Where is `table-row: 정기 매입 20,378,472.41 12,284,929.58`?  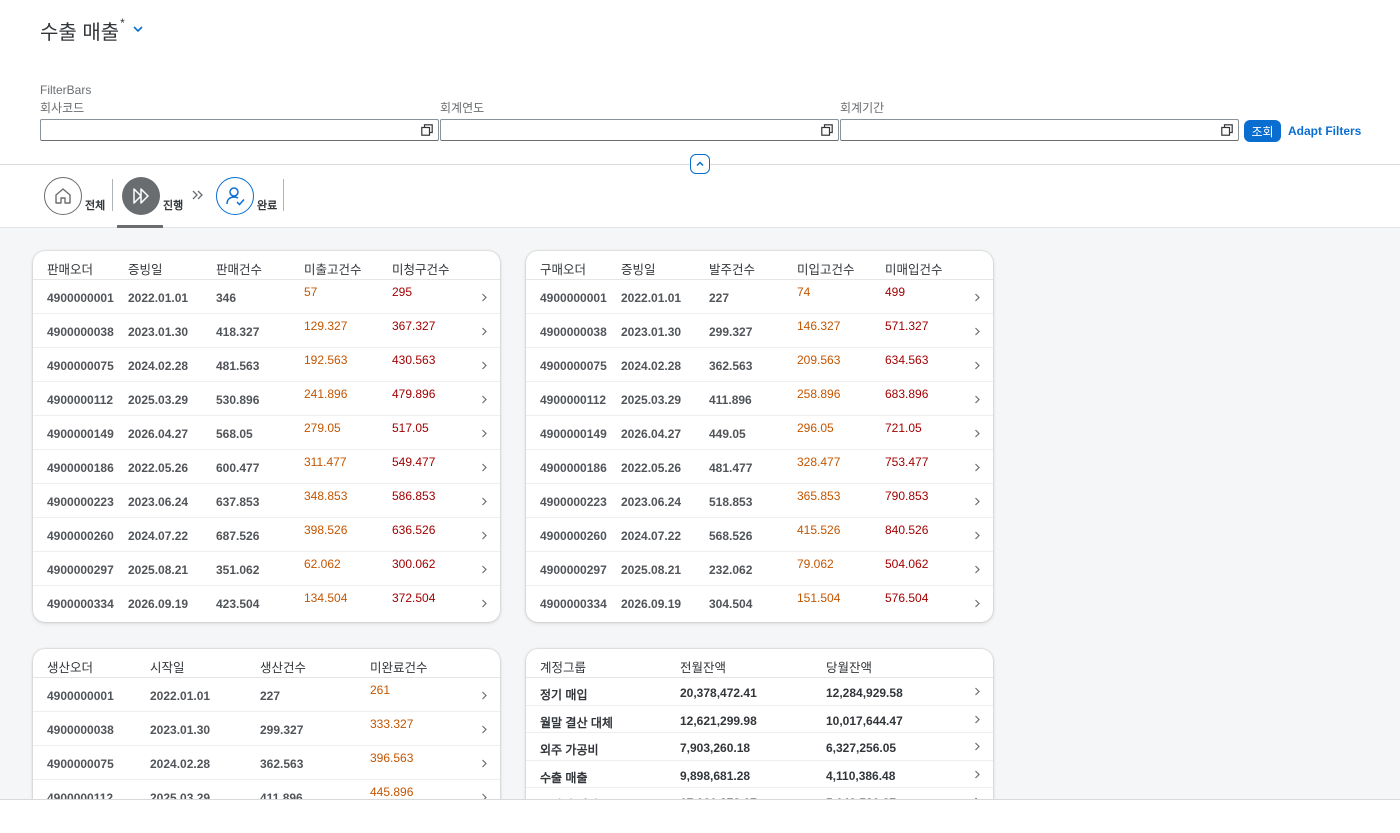
table-row: 정기 매입 20,378,472.41 12,284,929.58 is located at coordinates (759, 692).